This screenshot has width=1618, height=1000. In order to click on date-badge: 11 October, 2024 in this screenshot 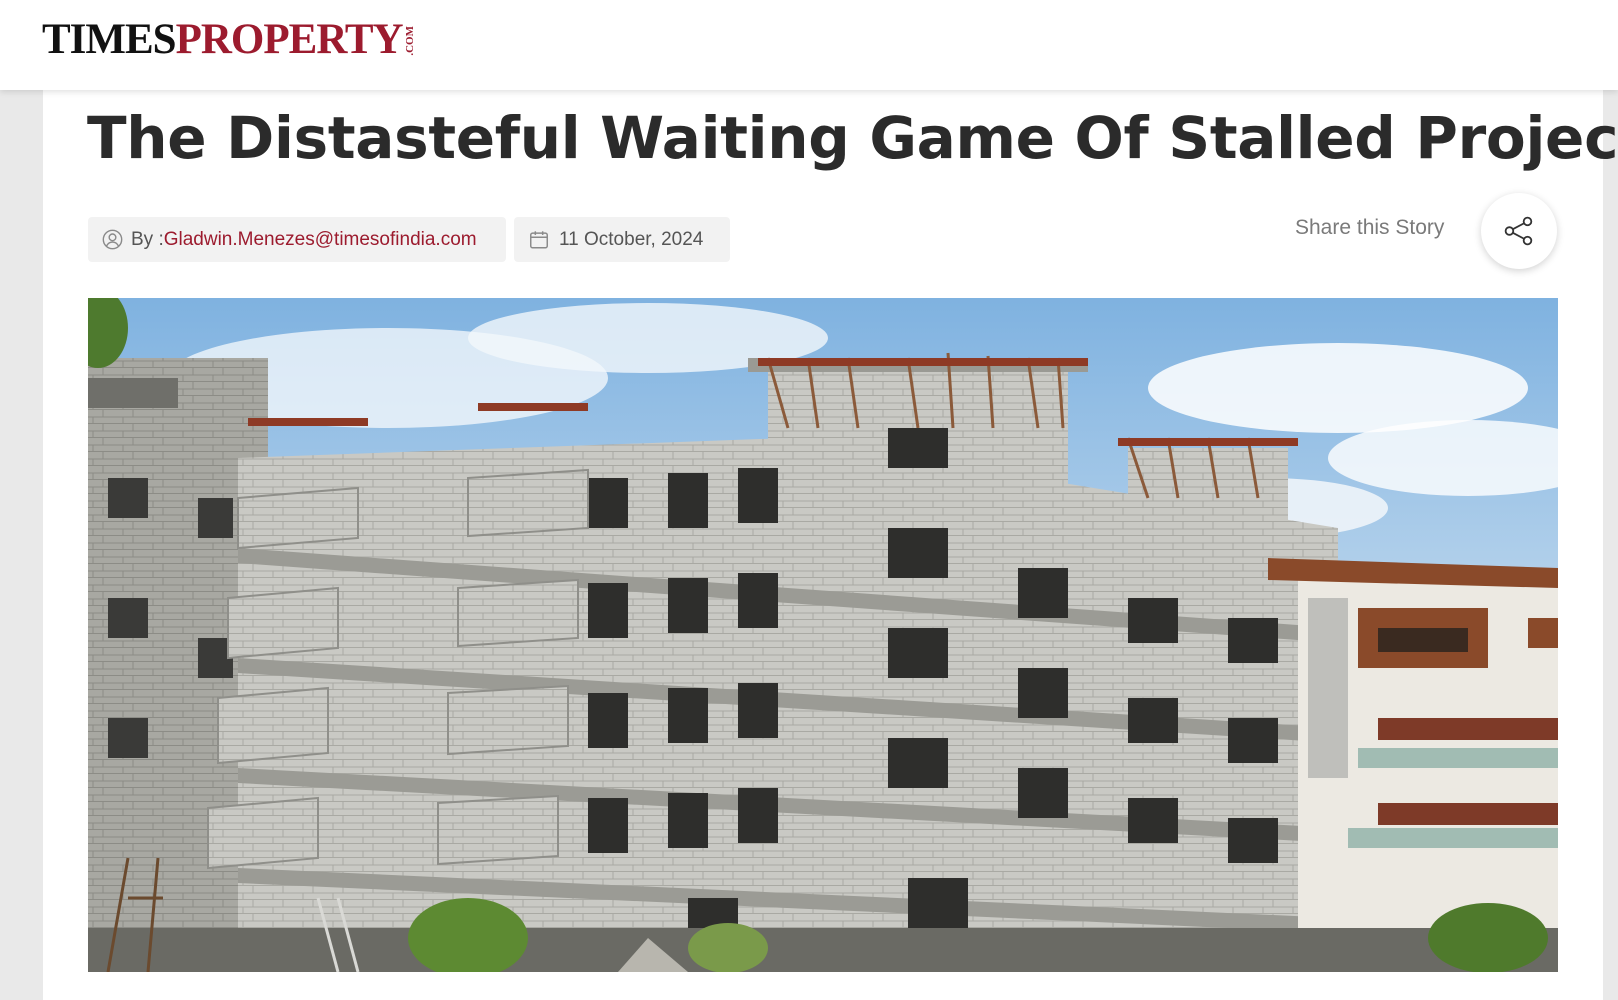, I will do `click(622, 239)`.